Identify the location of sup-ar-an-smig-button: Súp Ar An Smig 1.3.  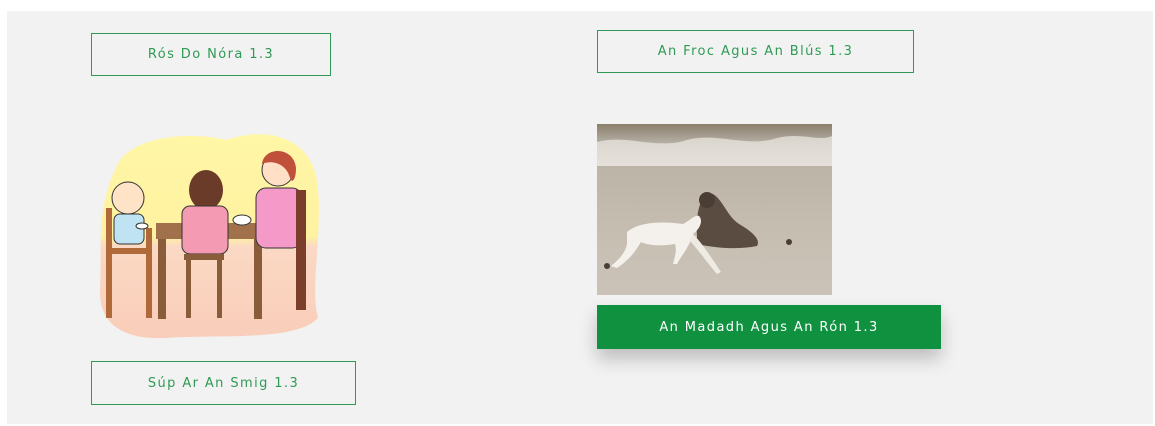
(223, 383).